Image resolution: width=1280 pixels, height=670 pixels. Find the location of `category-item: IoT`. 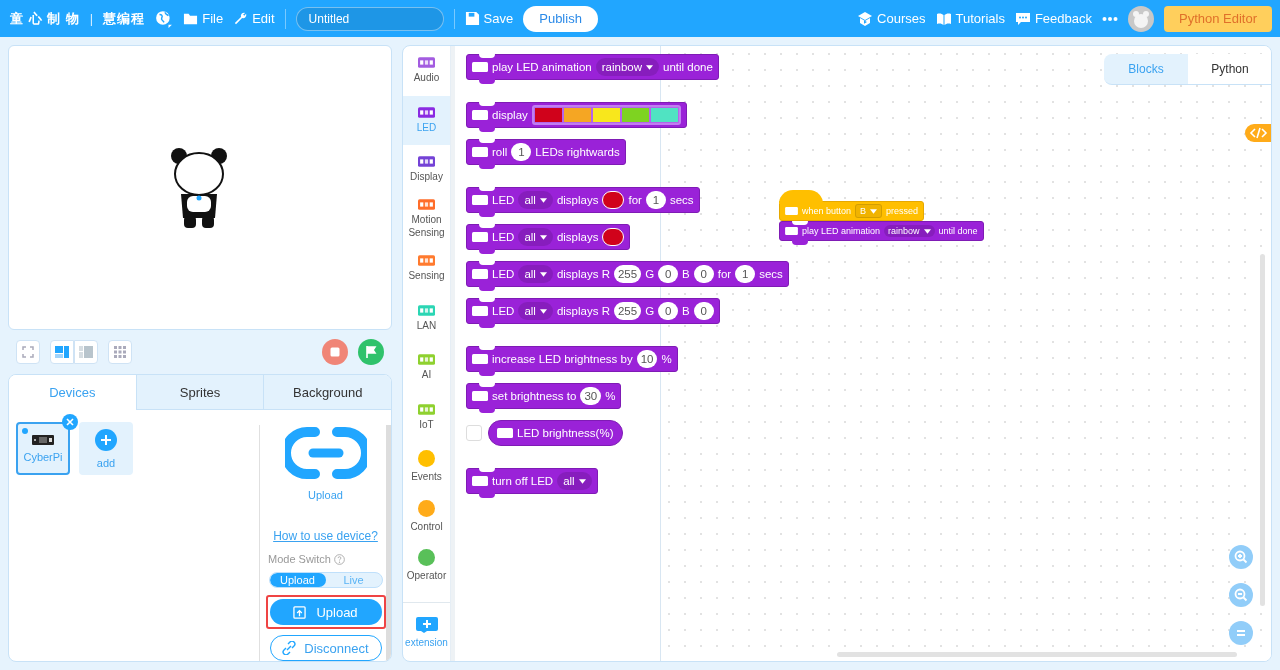

category-item: IoT is located at coordinates (426, 417).